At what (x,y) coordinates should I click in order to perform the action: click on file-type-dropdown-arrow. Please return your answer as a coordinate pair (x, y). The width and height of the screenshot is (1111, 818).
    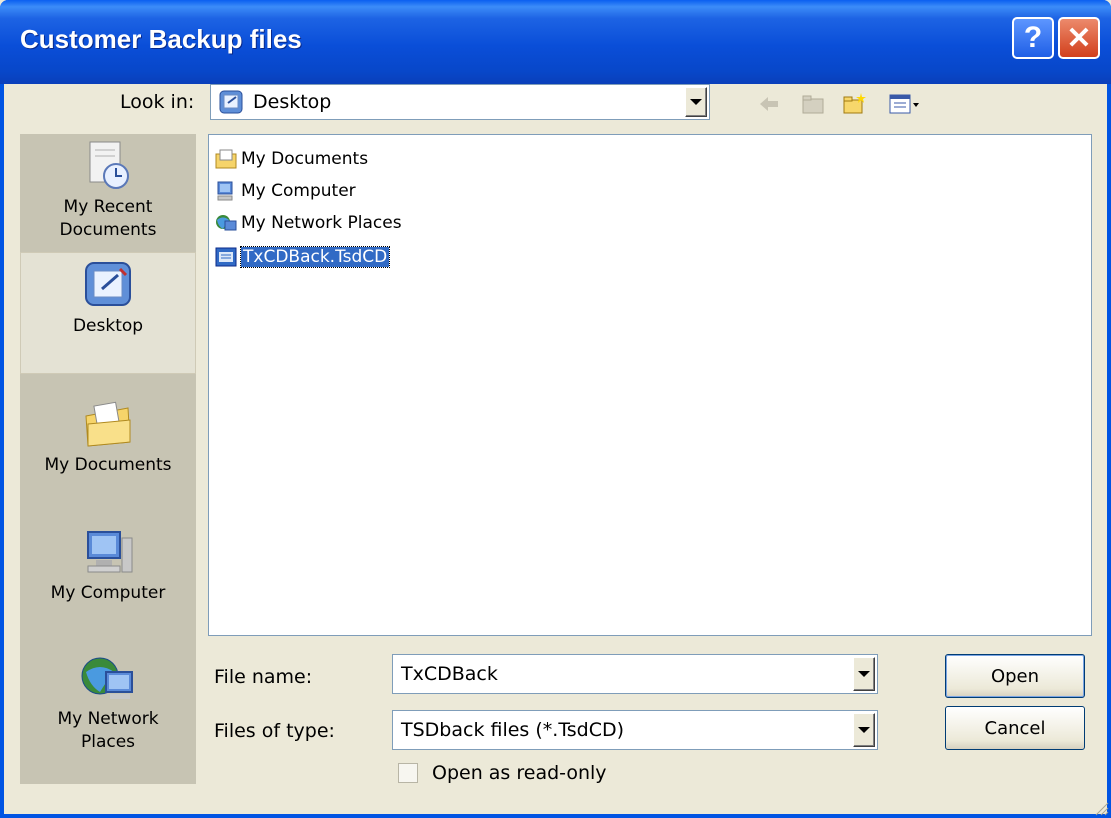
    Looking at the image, I should click on (864, 730).